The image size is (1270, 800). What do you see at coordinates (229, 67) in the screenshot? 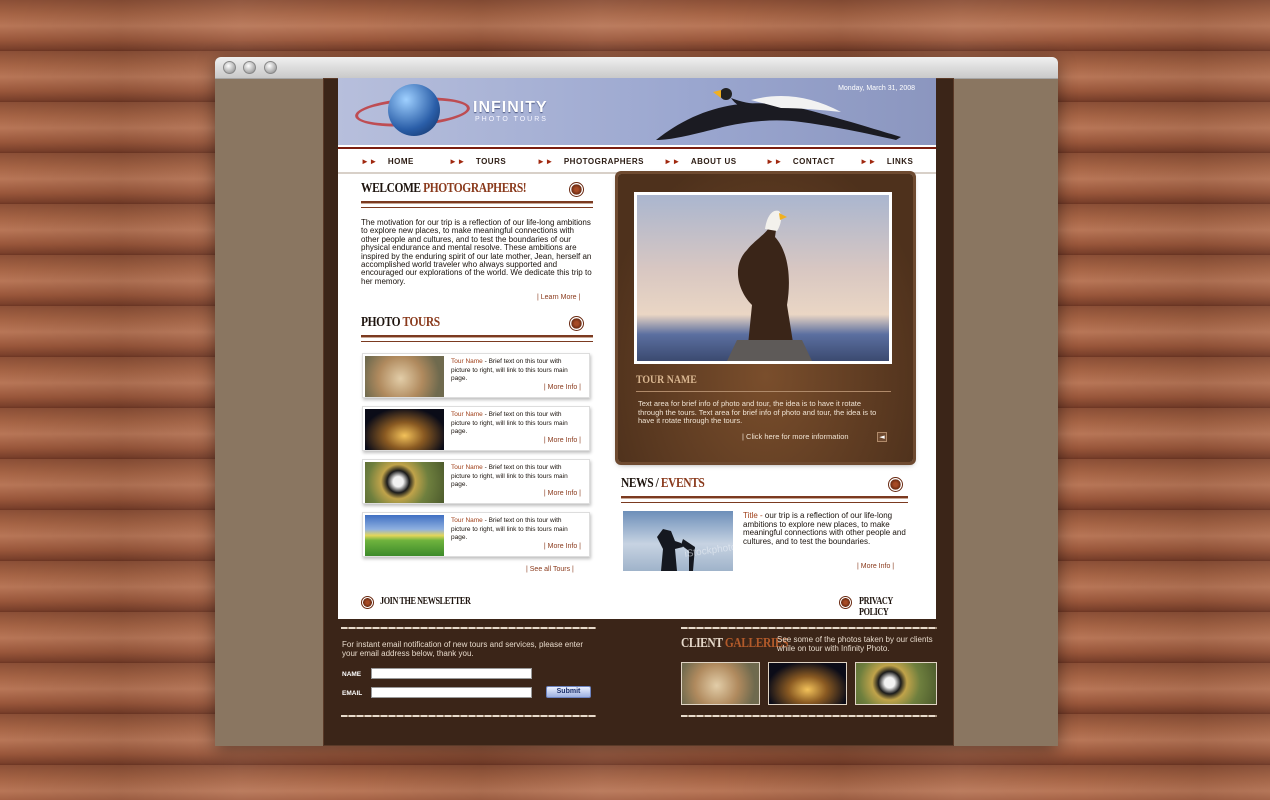
I see `close-window-button` at bounding box center [229, 67].